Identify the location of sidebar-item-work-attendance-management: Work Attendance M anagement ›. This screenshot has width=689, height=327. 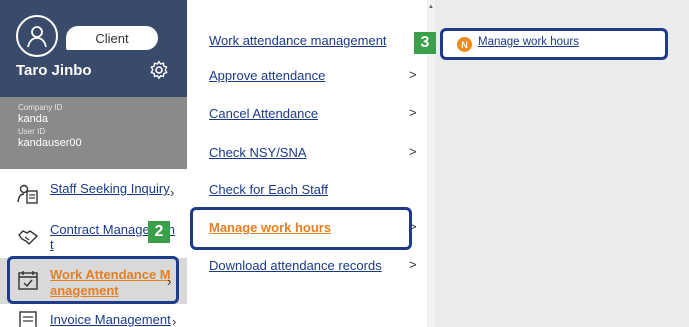
(93, 281).